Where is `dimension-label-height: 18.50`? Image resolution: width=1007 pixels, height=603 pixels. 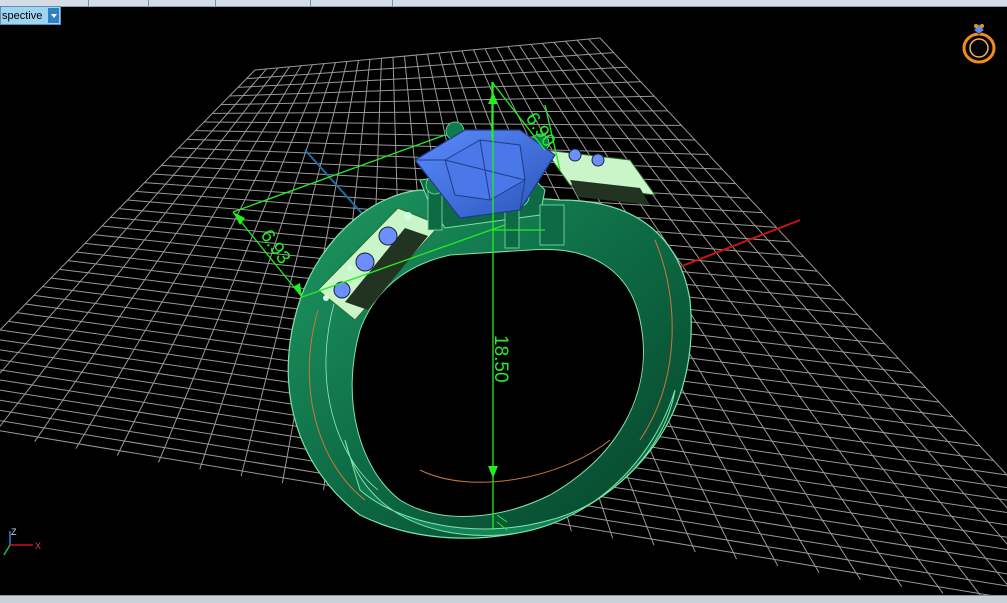 dimension-label-height: 18.50 is located at coordinates (500, 359).